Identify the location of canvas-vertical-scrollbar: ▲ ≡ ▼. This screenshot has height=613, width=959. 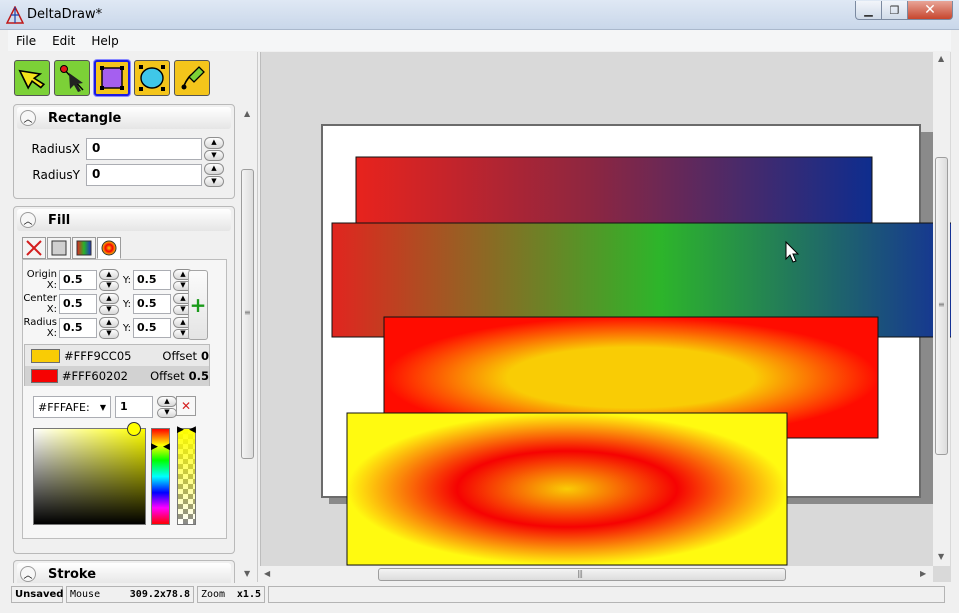
(941, 309).